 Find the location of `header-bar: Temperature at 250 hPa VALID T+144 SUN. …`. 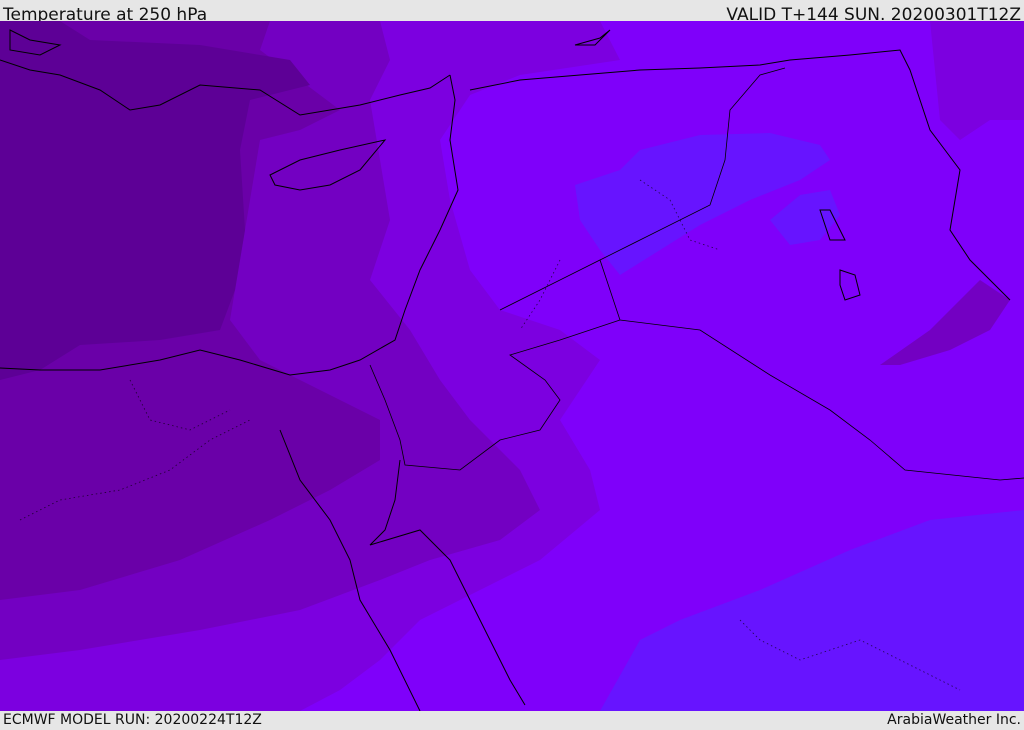

header-bar: Temperature at 250 hPa VALID T+144 SUN. … is located at coordinates (512, 12).